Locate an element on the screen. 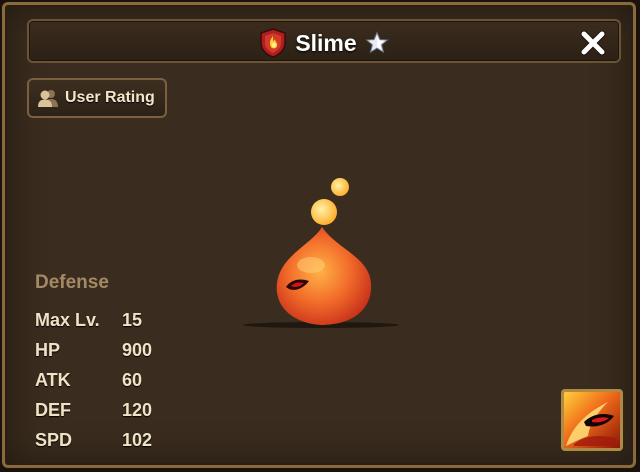 The width and height of the screenshot is (640, 472). stat-row-def: DEF 120 is located at coordinates (93, 410).